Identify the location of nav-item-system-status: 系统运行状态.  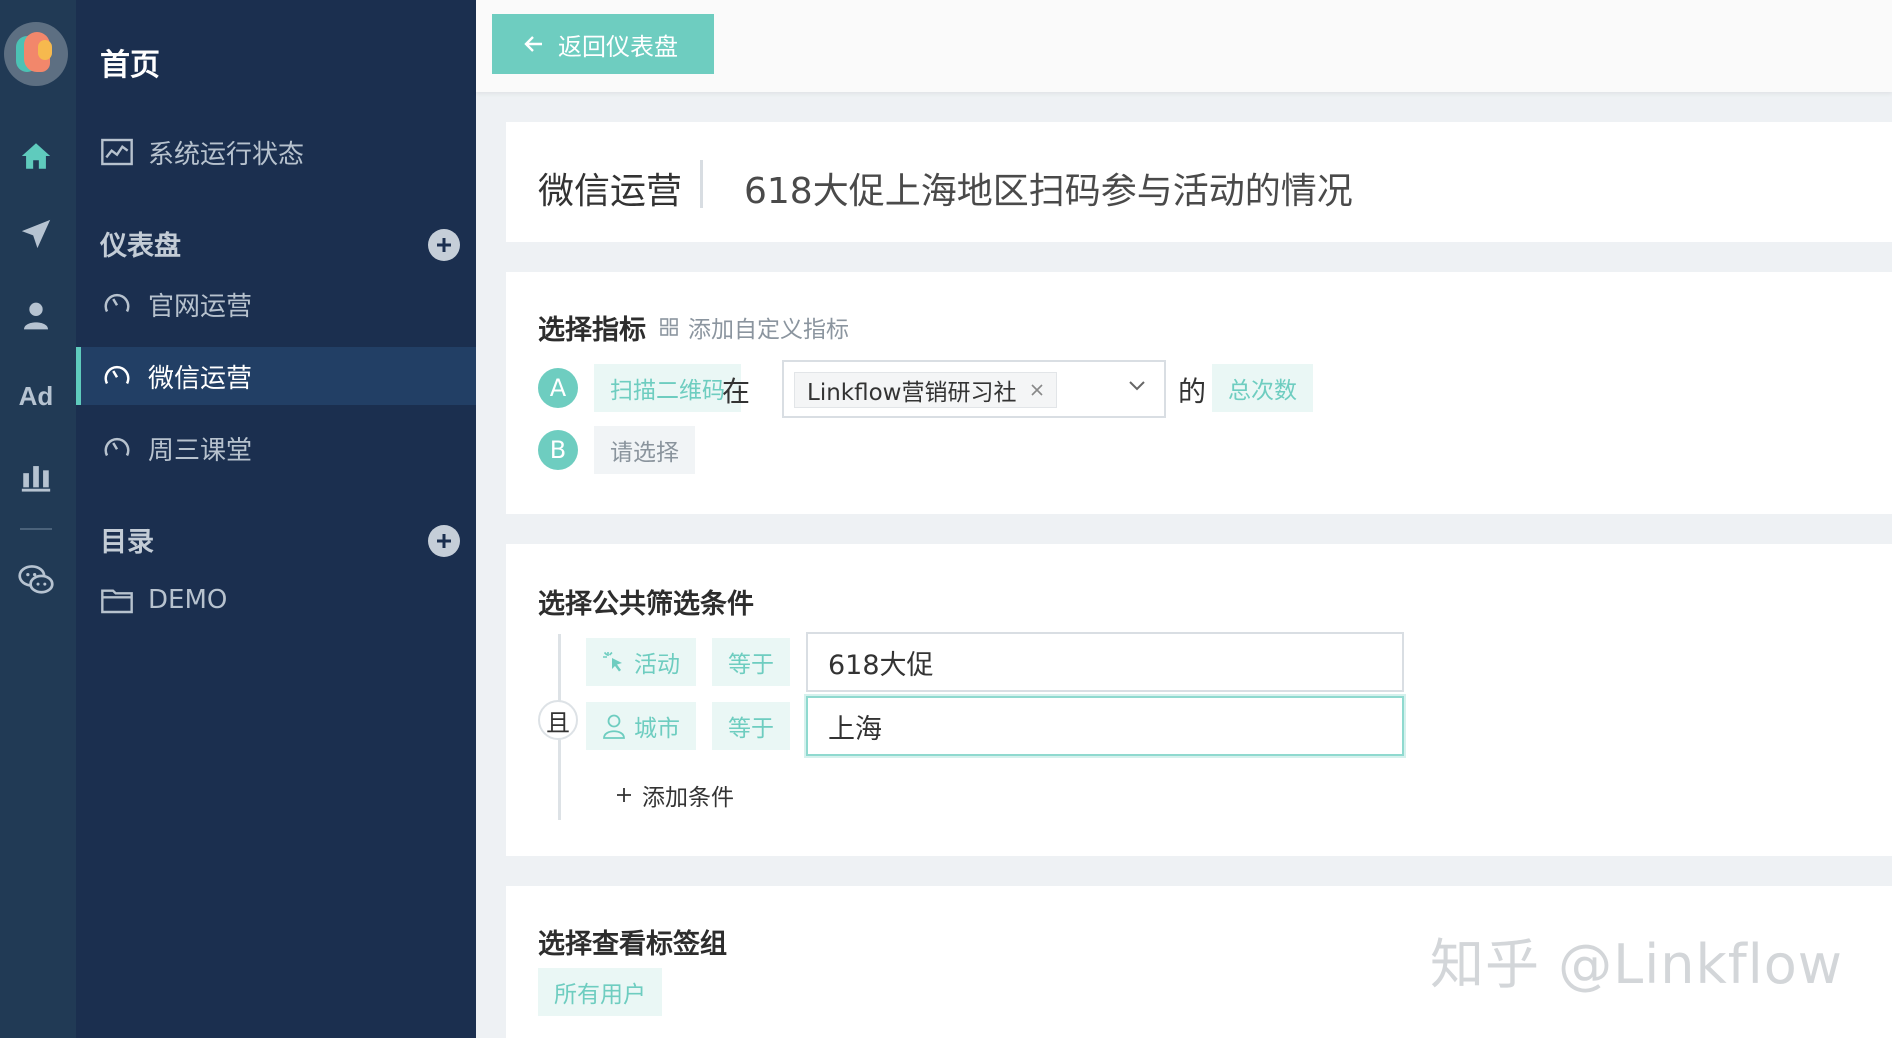
(276, 152).